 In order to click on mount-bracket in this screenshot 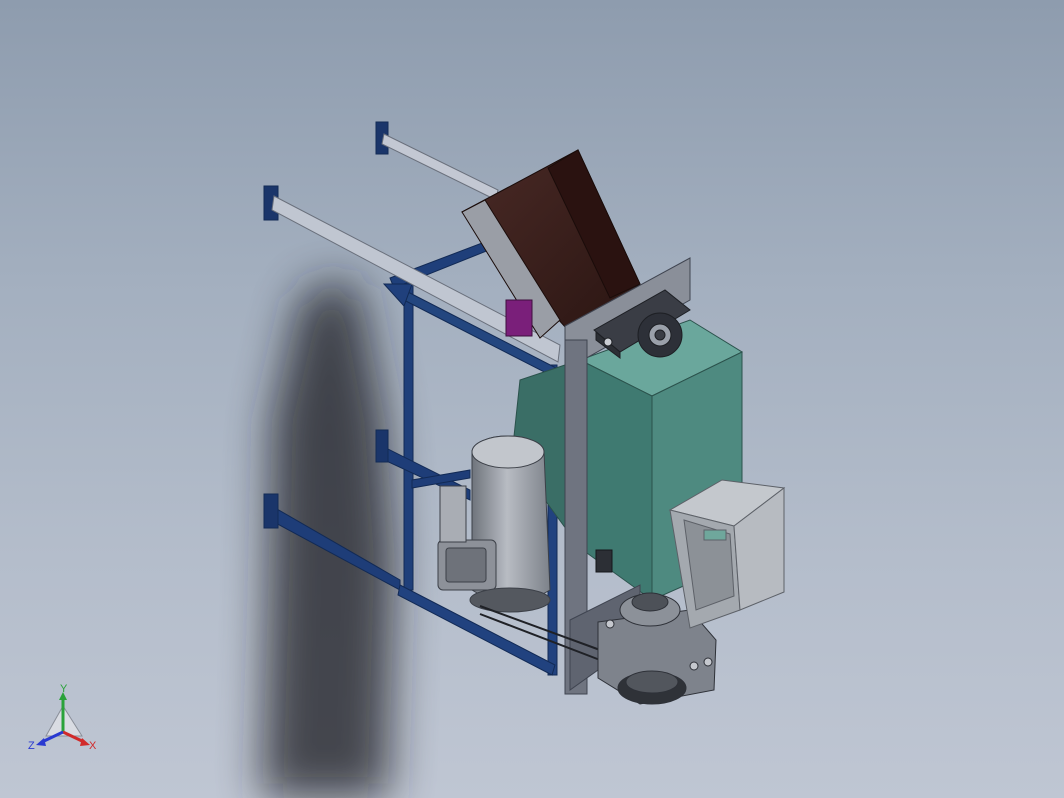, I will do `click(519, 318)`.